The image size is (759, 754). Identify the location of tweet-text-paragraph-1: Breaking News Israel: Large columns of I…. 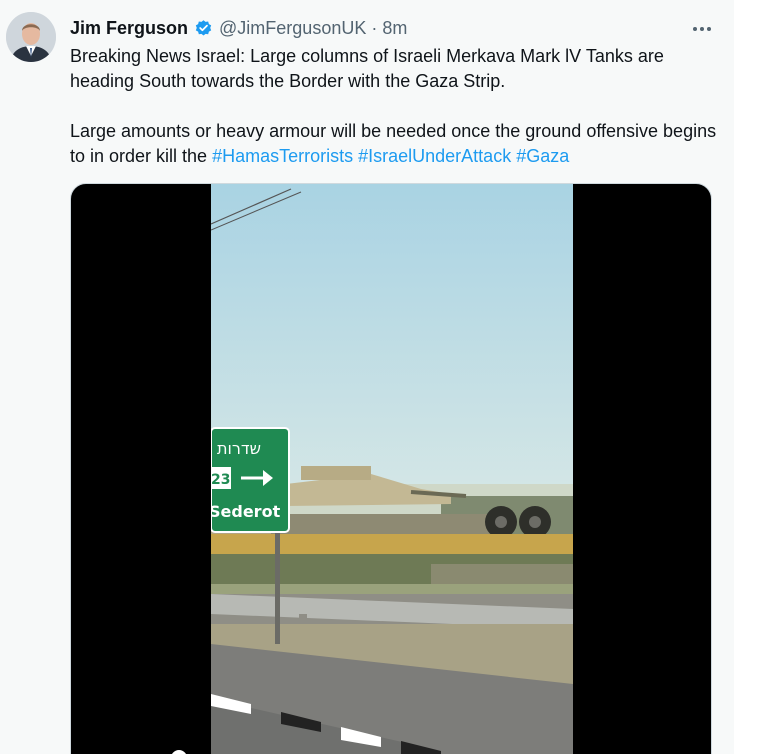
(367, 68).